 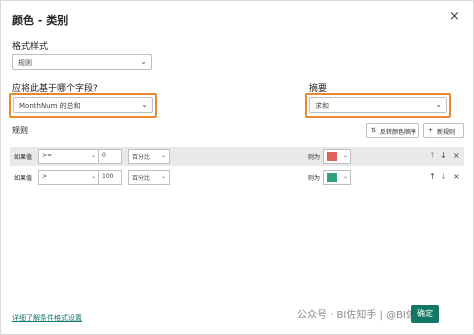 I want to click on summary-value: 求和, so click(x=322, y=106).